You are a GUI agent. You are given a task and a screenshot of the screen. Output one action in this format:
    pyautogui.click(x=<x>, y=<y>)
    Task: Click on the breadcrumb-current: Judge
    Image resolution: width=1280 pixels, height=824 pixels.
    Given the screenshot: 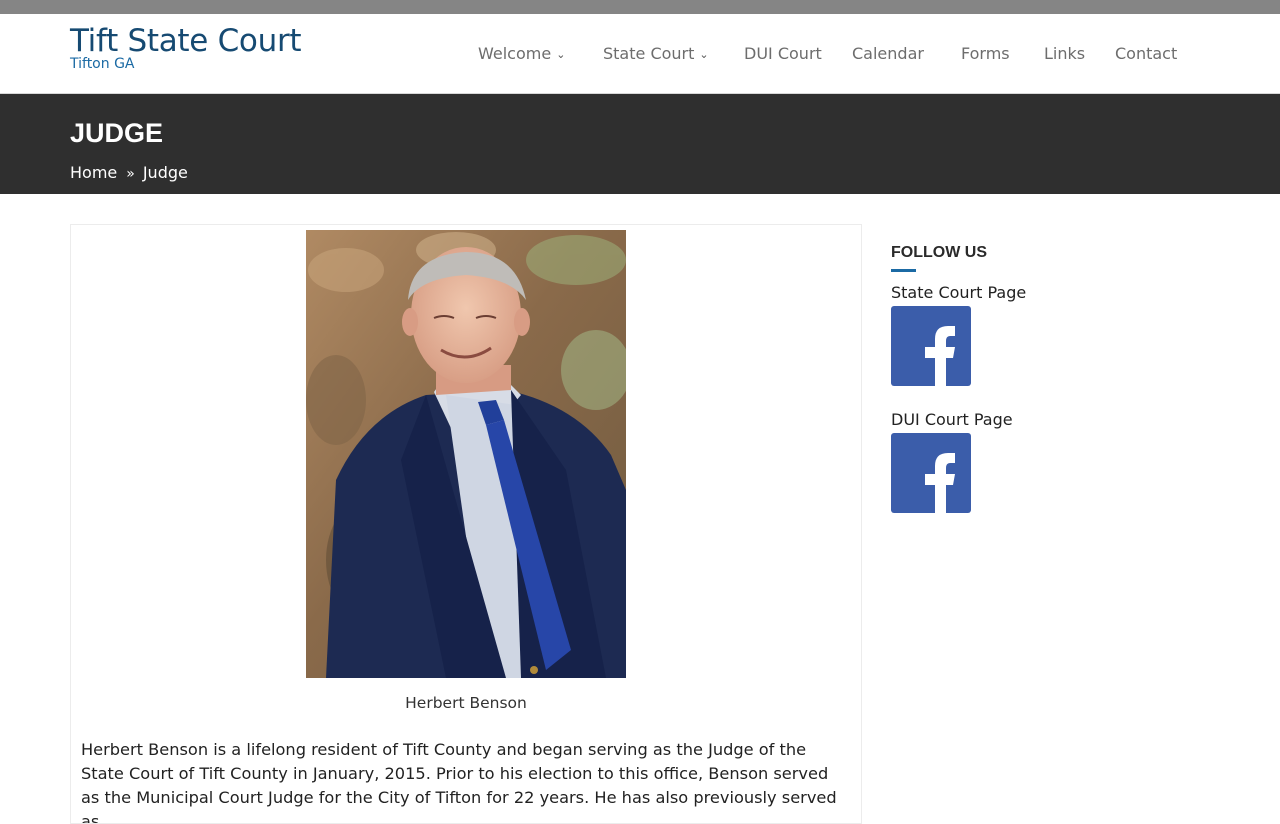 What is the action you would take?
    pyautogui.click(x=165, y=172)
    